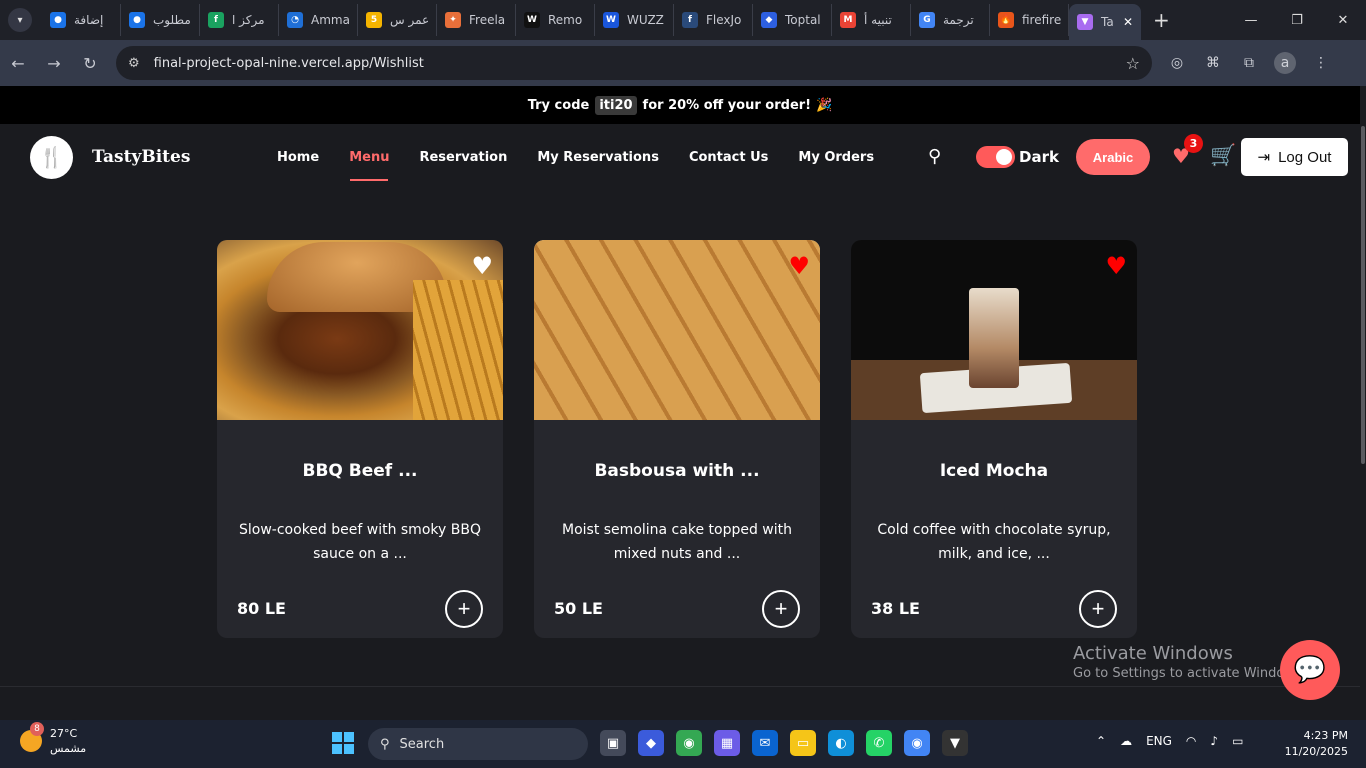 Image resolution: width=1366 pixels, height=768 pixels. I want to click on browser-tab: W WUZZ, so click(634, 20).